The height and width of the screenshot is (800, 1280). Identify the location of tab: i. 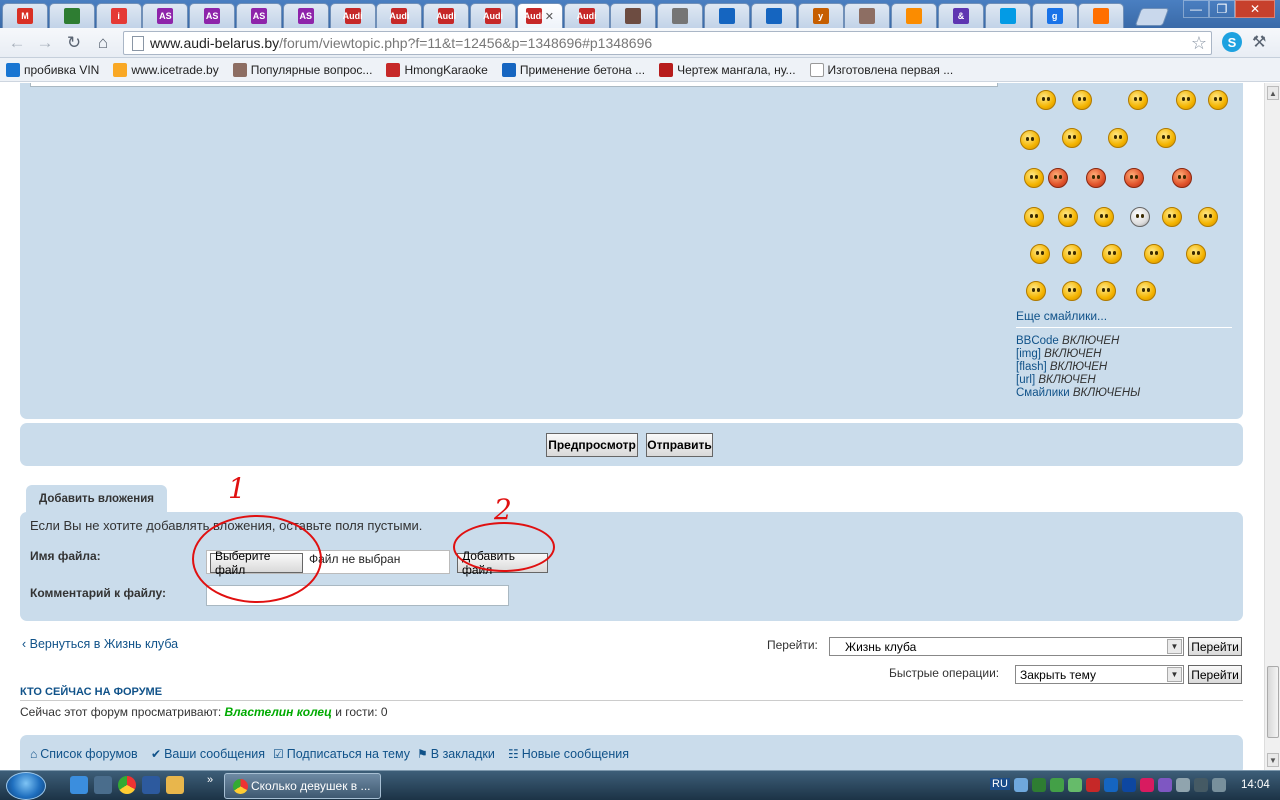
(118, 15).